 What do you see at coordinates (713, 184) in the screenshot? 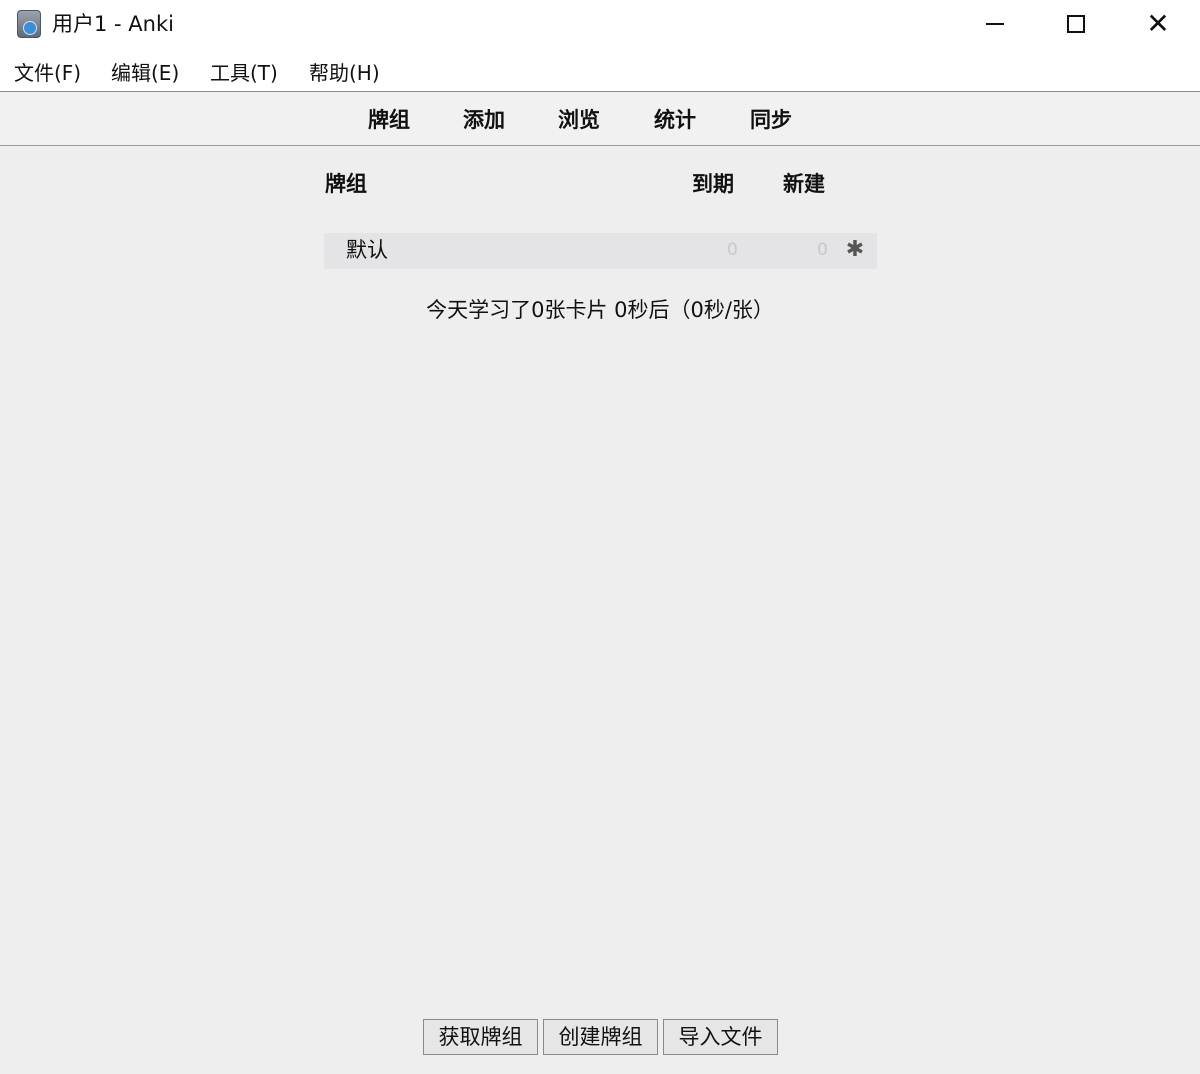
I see `due-column-header: 到期` at bounding box center [713, 184].